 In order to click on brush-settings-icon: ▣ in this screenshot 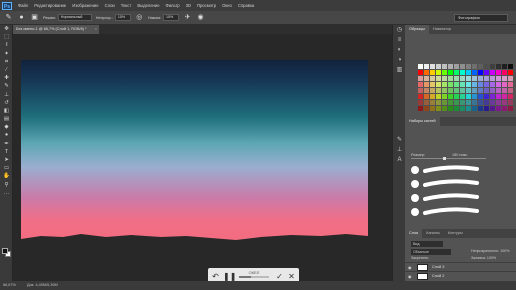, I will do `click(34, 17)`.